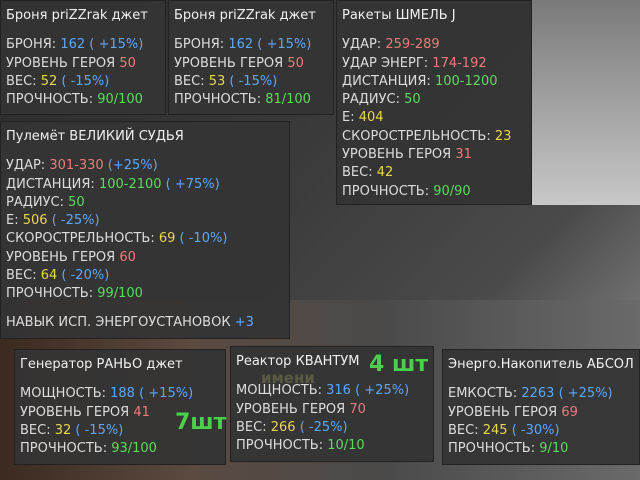 This screenshot has height=480, width=640. Describe the element at coordinates (414, 63) in the screenshot. I see `stat-energy-damage: УДАР ЭНЕРГ: 174-192` at that location.